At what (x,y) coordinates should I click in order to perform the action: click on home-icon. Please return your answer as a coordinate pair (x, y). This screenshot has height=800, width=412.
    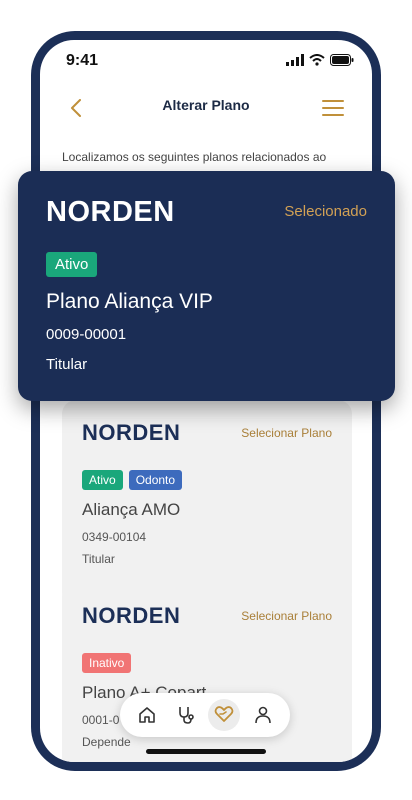
    Looking at the image, I should click on (147, 715).